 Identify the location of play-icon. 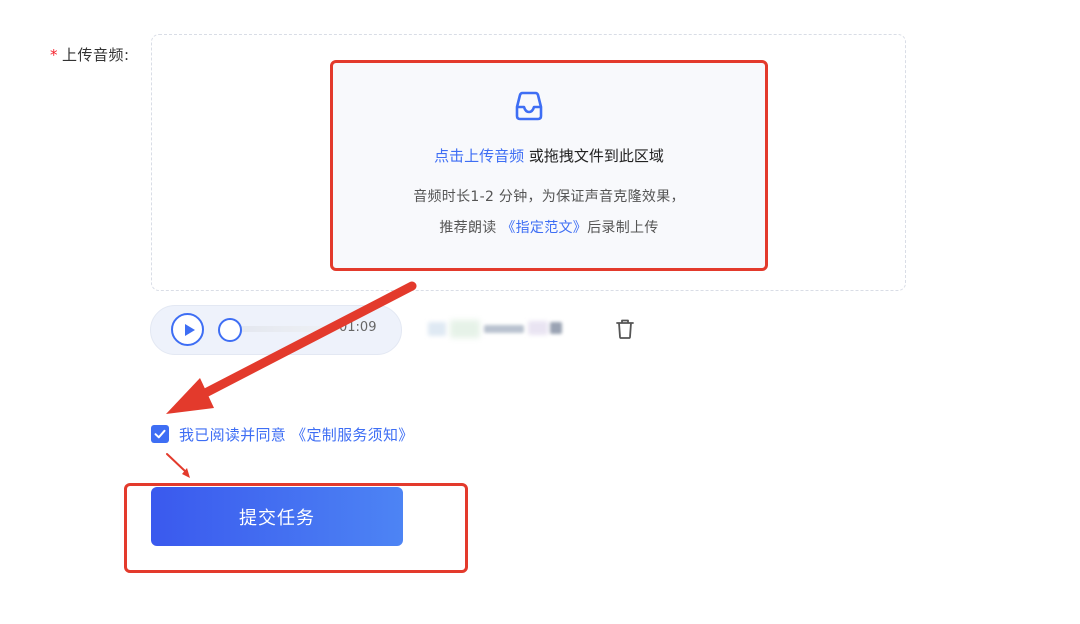
(187, 329).